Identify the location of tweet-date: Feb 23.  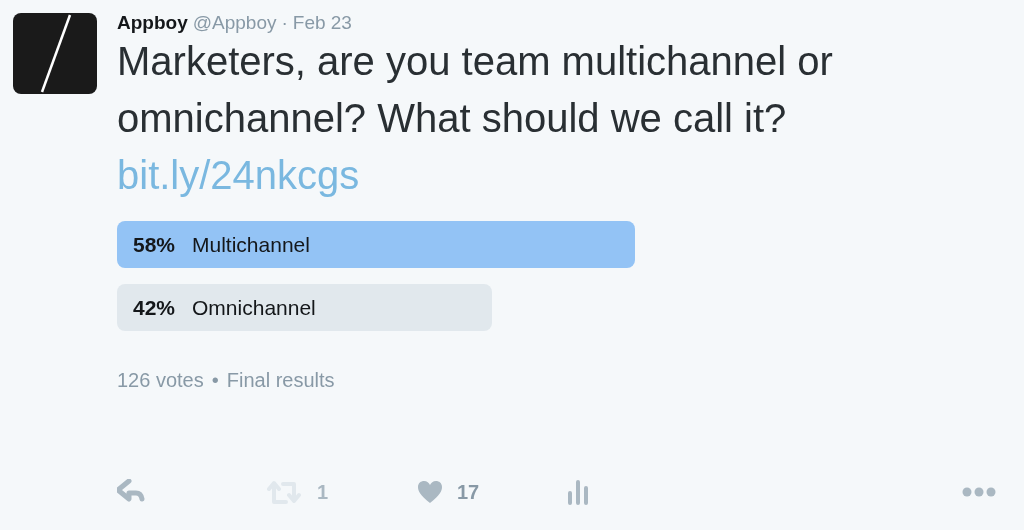
(322, 23).